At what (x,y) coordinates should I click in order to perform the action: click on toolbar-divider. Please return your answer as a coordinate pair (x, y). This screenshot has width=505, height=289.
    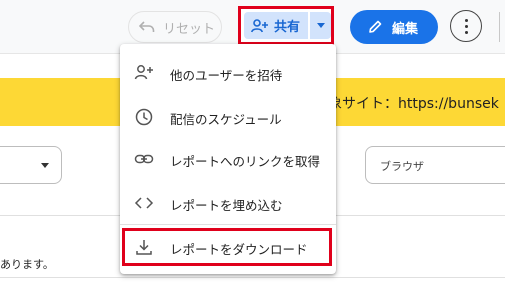
    Looking at the image, I should click on (499, 27).